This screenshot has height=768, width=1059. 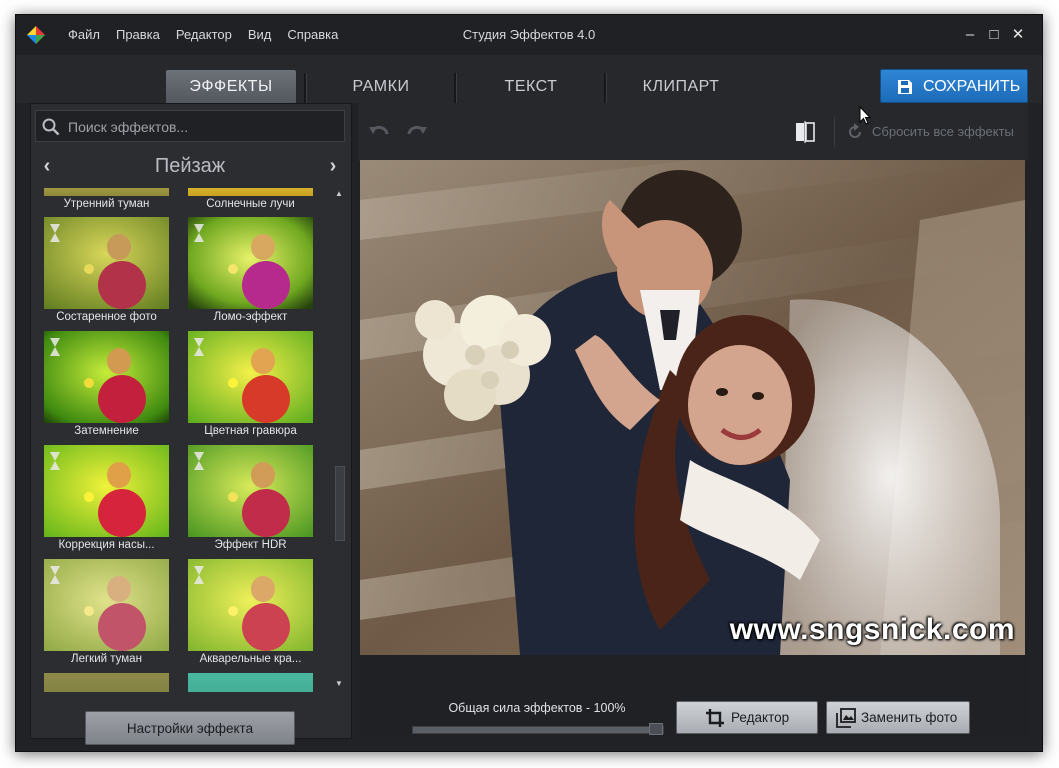 I want to click on effect-settings-button: Настройки эффекта, so click(x=190, y=728).